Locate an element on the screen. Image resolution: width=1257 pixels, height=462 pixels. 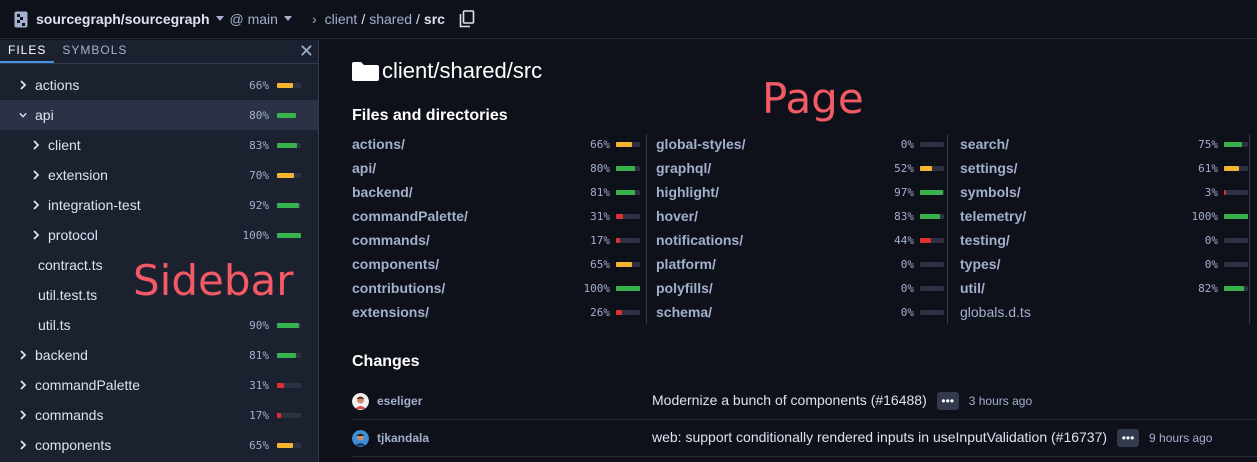
file-entry: api/80% is located at coordinates (496, 168).